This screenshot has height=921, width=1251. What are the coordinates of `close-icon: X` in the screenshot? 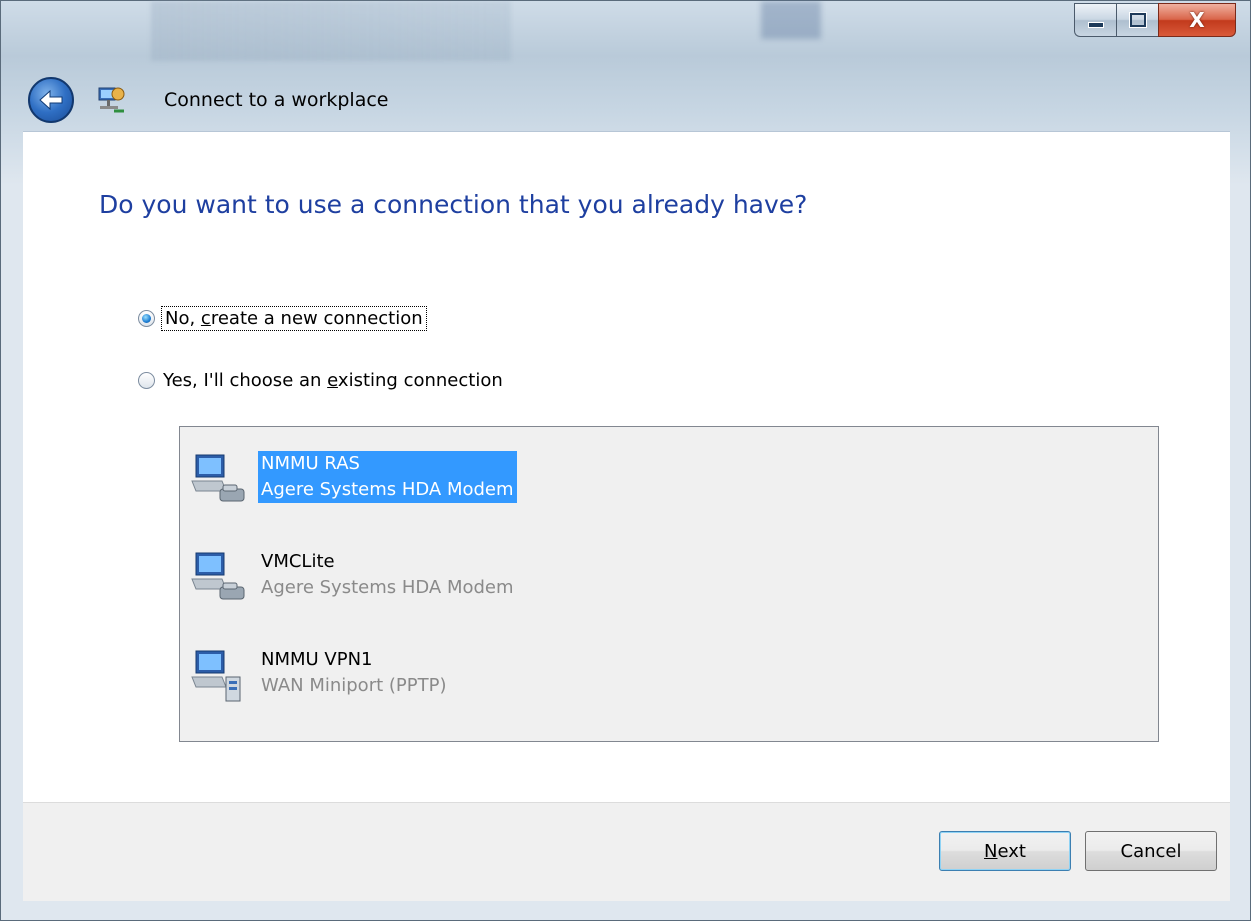 It's located at (1197, 20).